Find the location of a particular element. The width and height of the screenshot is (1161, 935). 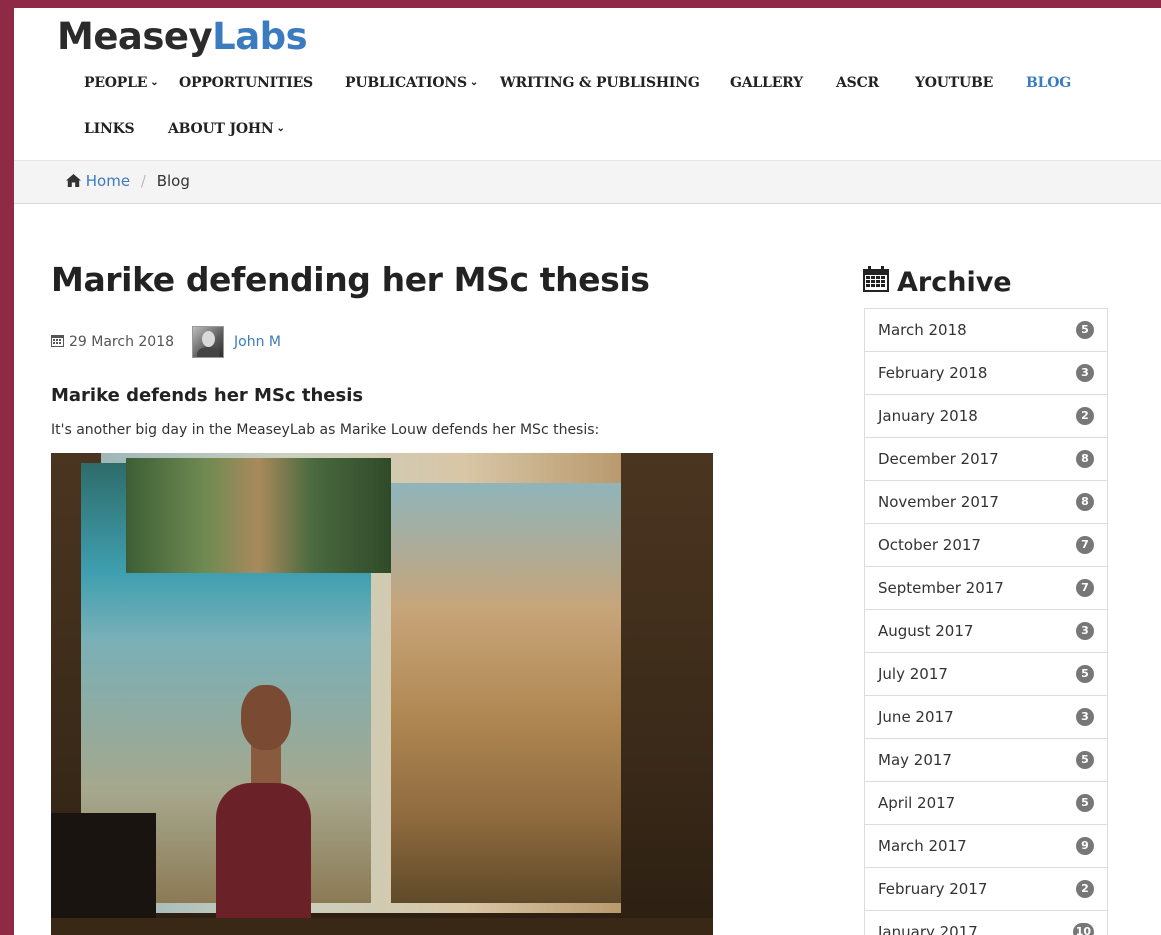

archive-item-label: July 2017 is located at coordinates (913, 674).